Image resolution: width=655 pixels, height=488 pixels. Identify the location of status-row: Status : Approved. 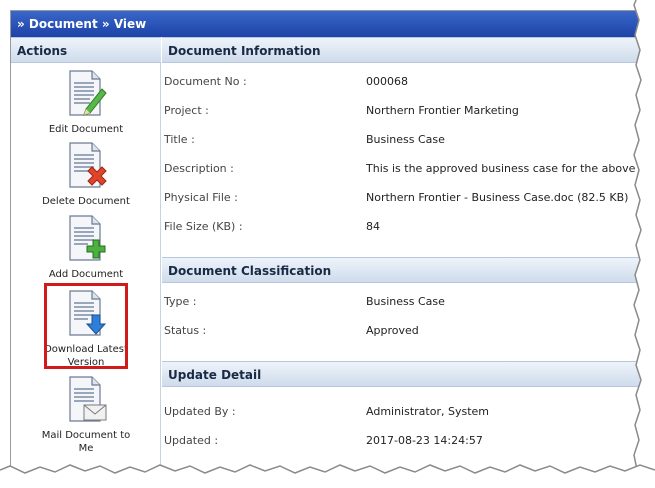
(404, 331).